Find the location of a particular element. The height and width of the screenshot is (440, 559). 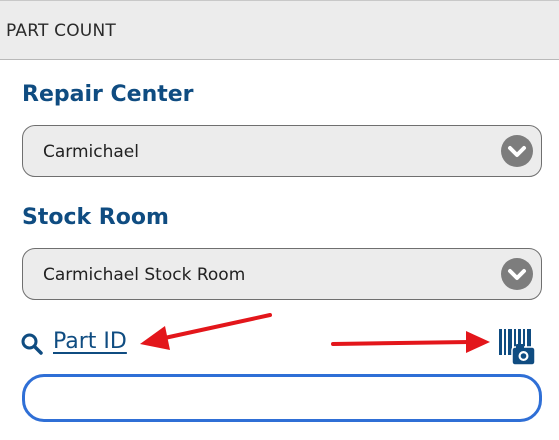

page-title: PART COUNT is located at coordinates (61, 31).